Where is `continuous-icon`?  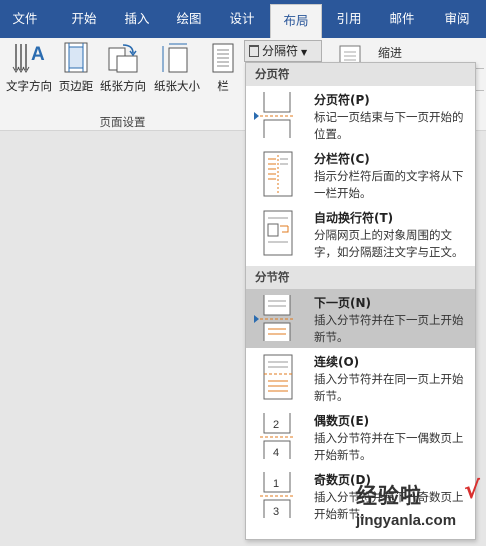
continuous-icon is located at coordinates (278, 377).